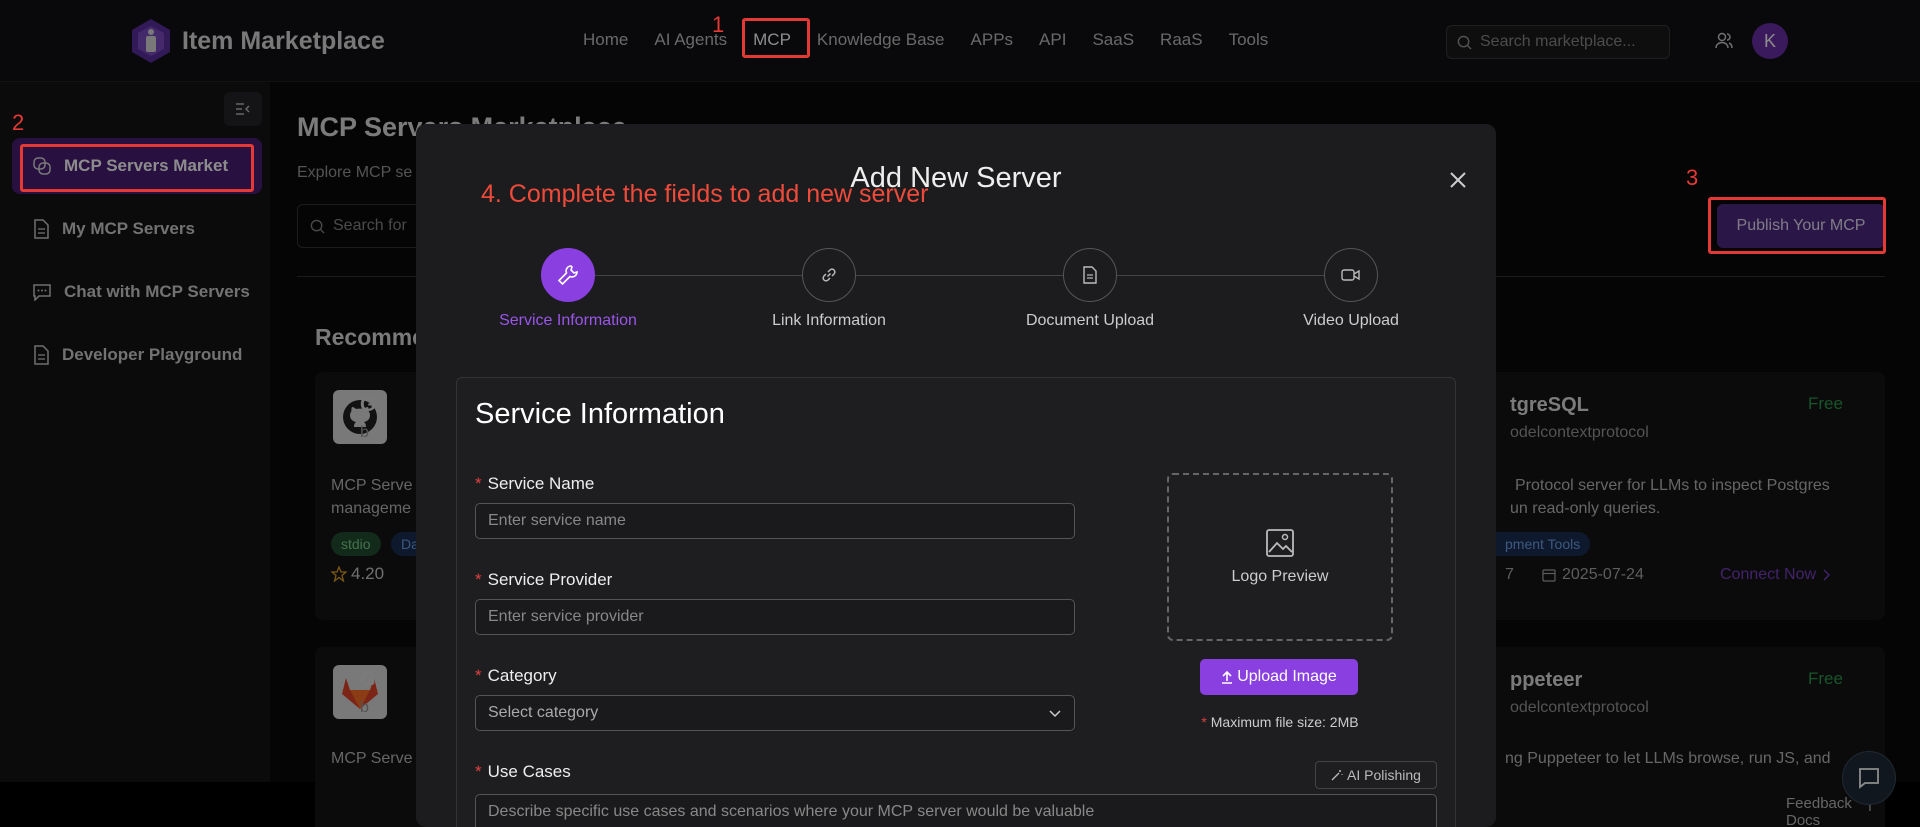 The height and width of the screenshot is (827, 1920). I want to click on step-label: Link Information, so click(829, 320).